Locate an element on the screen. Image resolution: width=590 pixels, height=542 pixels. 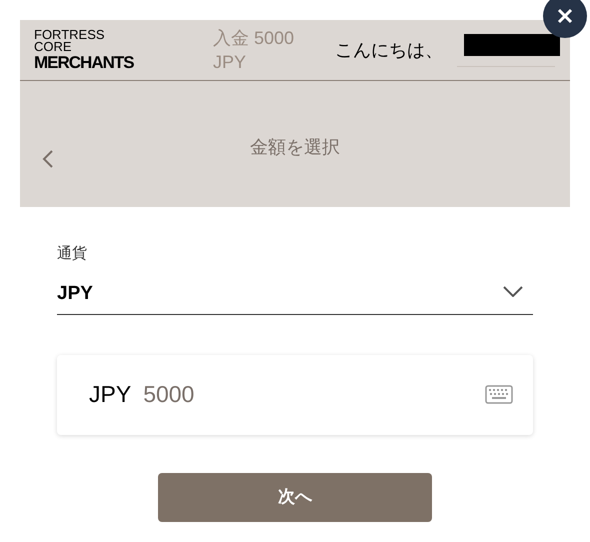
greeting: こんにちは、 is located at coordinates (389, 50).